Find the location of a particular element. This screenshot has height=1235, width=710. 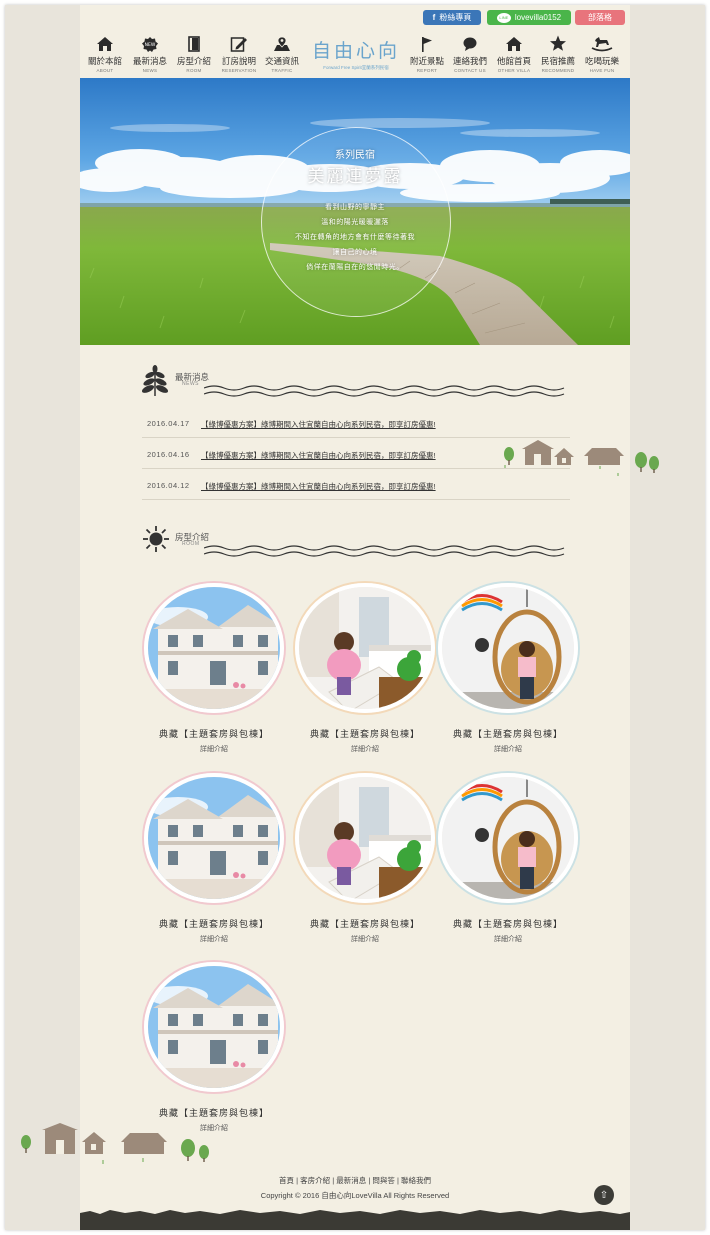

news-section-header: 最新消息 NEWS is located at coordinates (358, 383).